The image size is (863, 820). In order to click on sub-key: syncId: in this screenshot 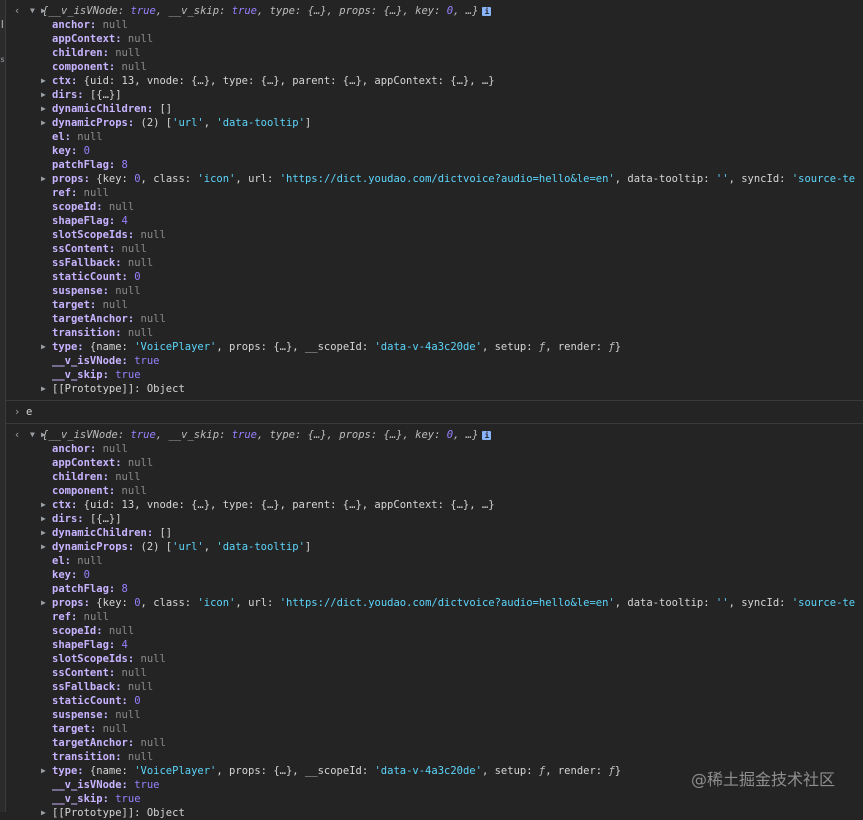, I will do `click(763, 179)`.